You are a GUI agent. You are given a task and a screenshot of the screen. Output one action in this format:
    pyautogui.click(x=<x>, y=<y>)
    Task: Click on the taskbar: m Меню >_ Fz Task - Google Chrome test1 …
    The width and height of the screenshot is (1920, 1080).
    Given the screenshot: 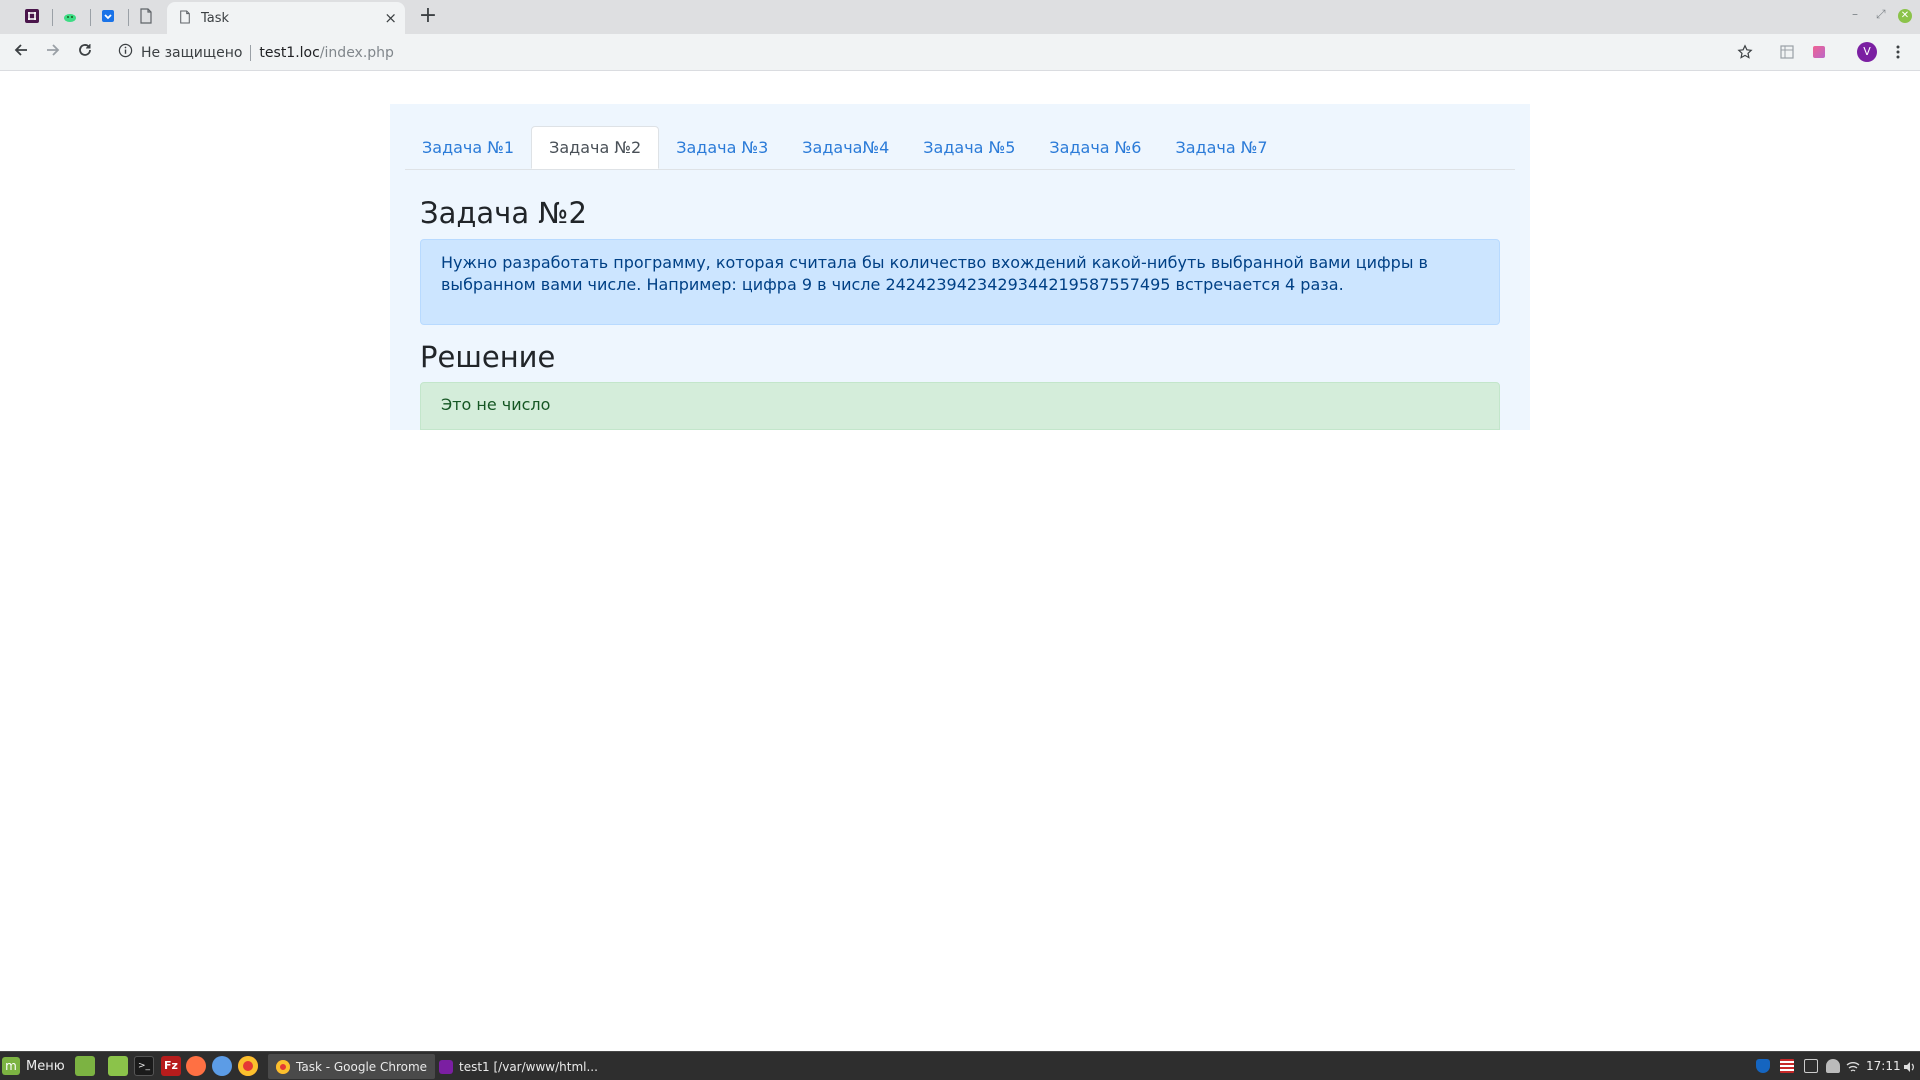 What is the action you would take?
    pyautogui.click(x=960, y=1065)
    